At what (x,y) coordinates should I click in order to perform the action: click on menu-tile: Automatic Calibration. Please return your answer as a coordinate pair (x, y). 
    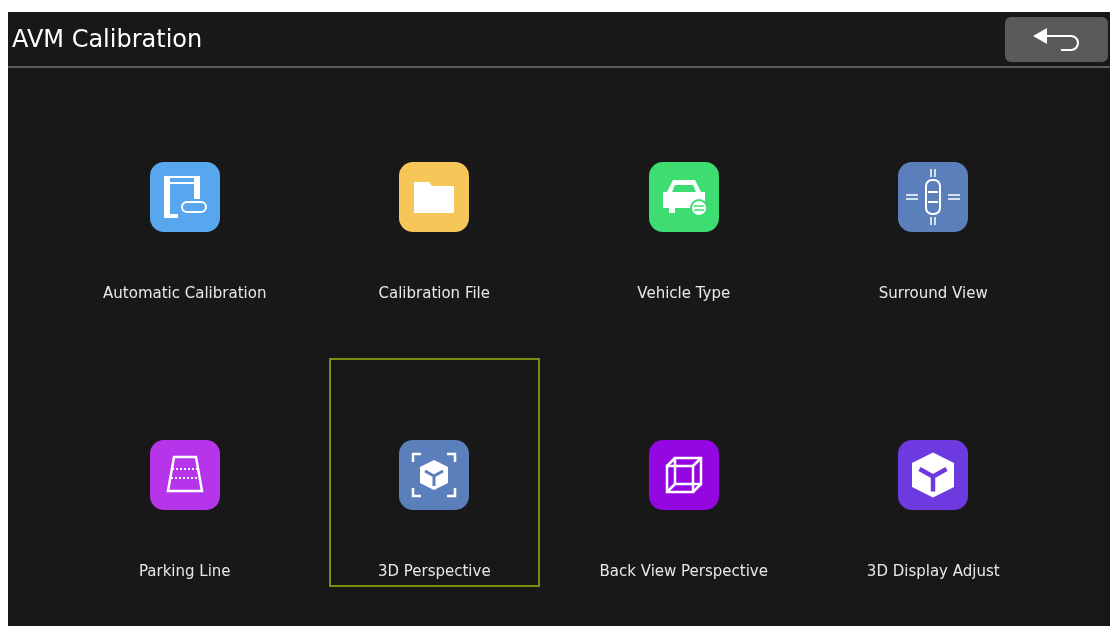
    Looking at the image, I should click on (185, 194).